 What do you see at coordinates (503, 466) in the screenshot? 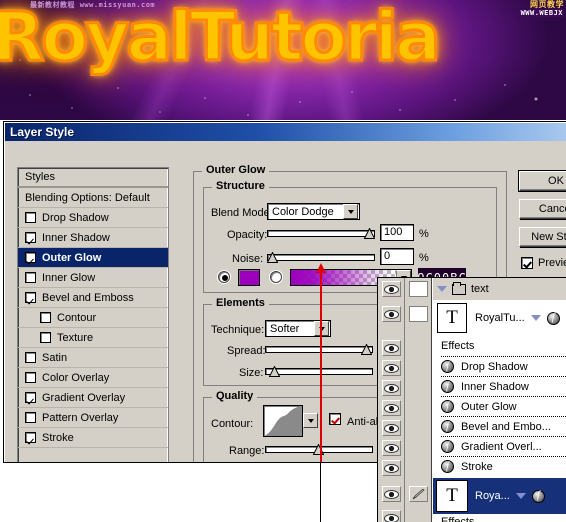
I see `effect-row-stroke: f Stroke` at bounding box center [503, 466].